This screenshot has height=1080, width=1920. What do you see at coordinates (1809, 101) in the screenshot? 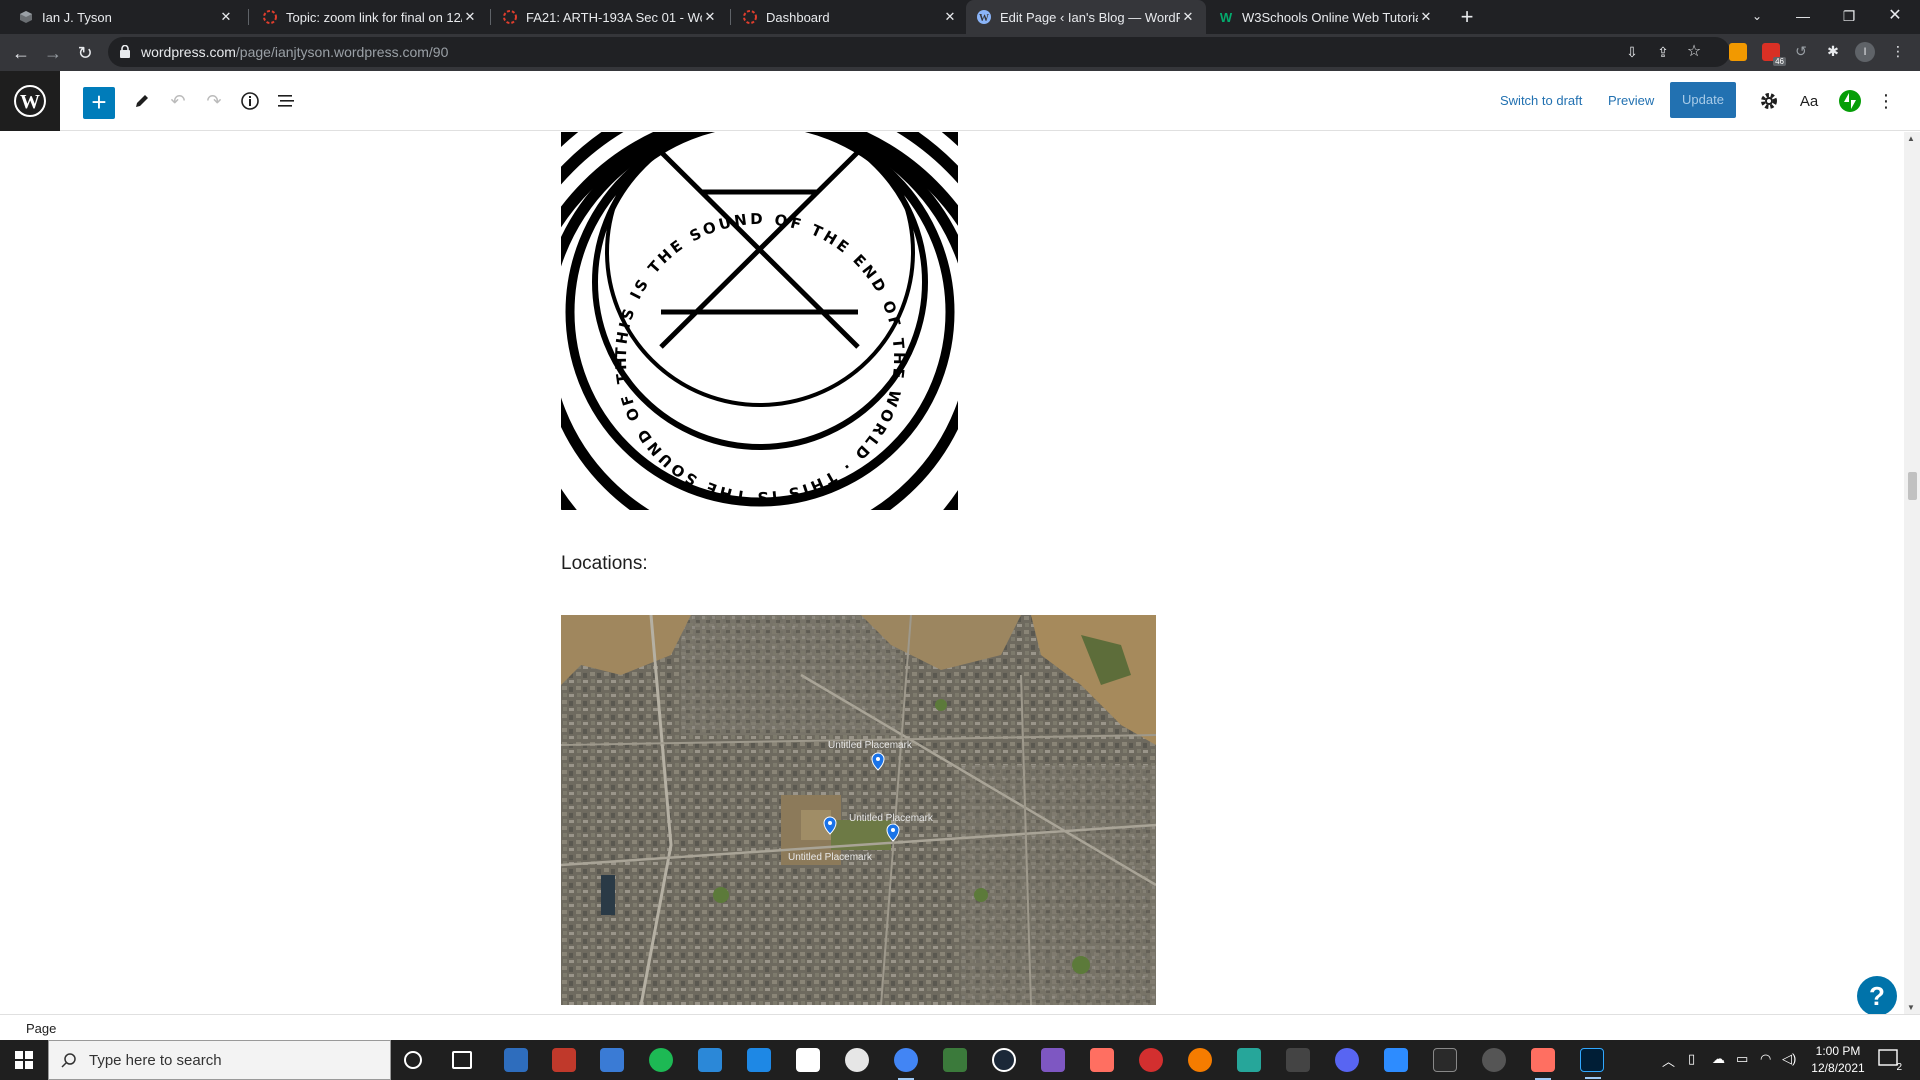
I see `typography-button: Aa` at bounding box center [1809, 101].